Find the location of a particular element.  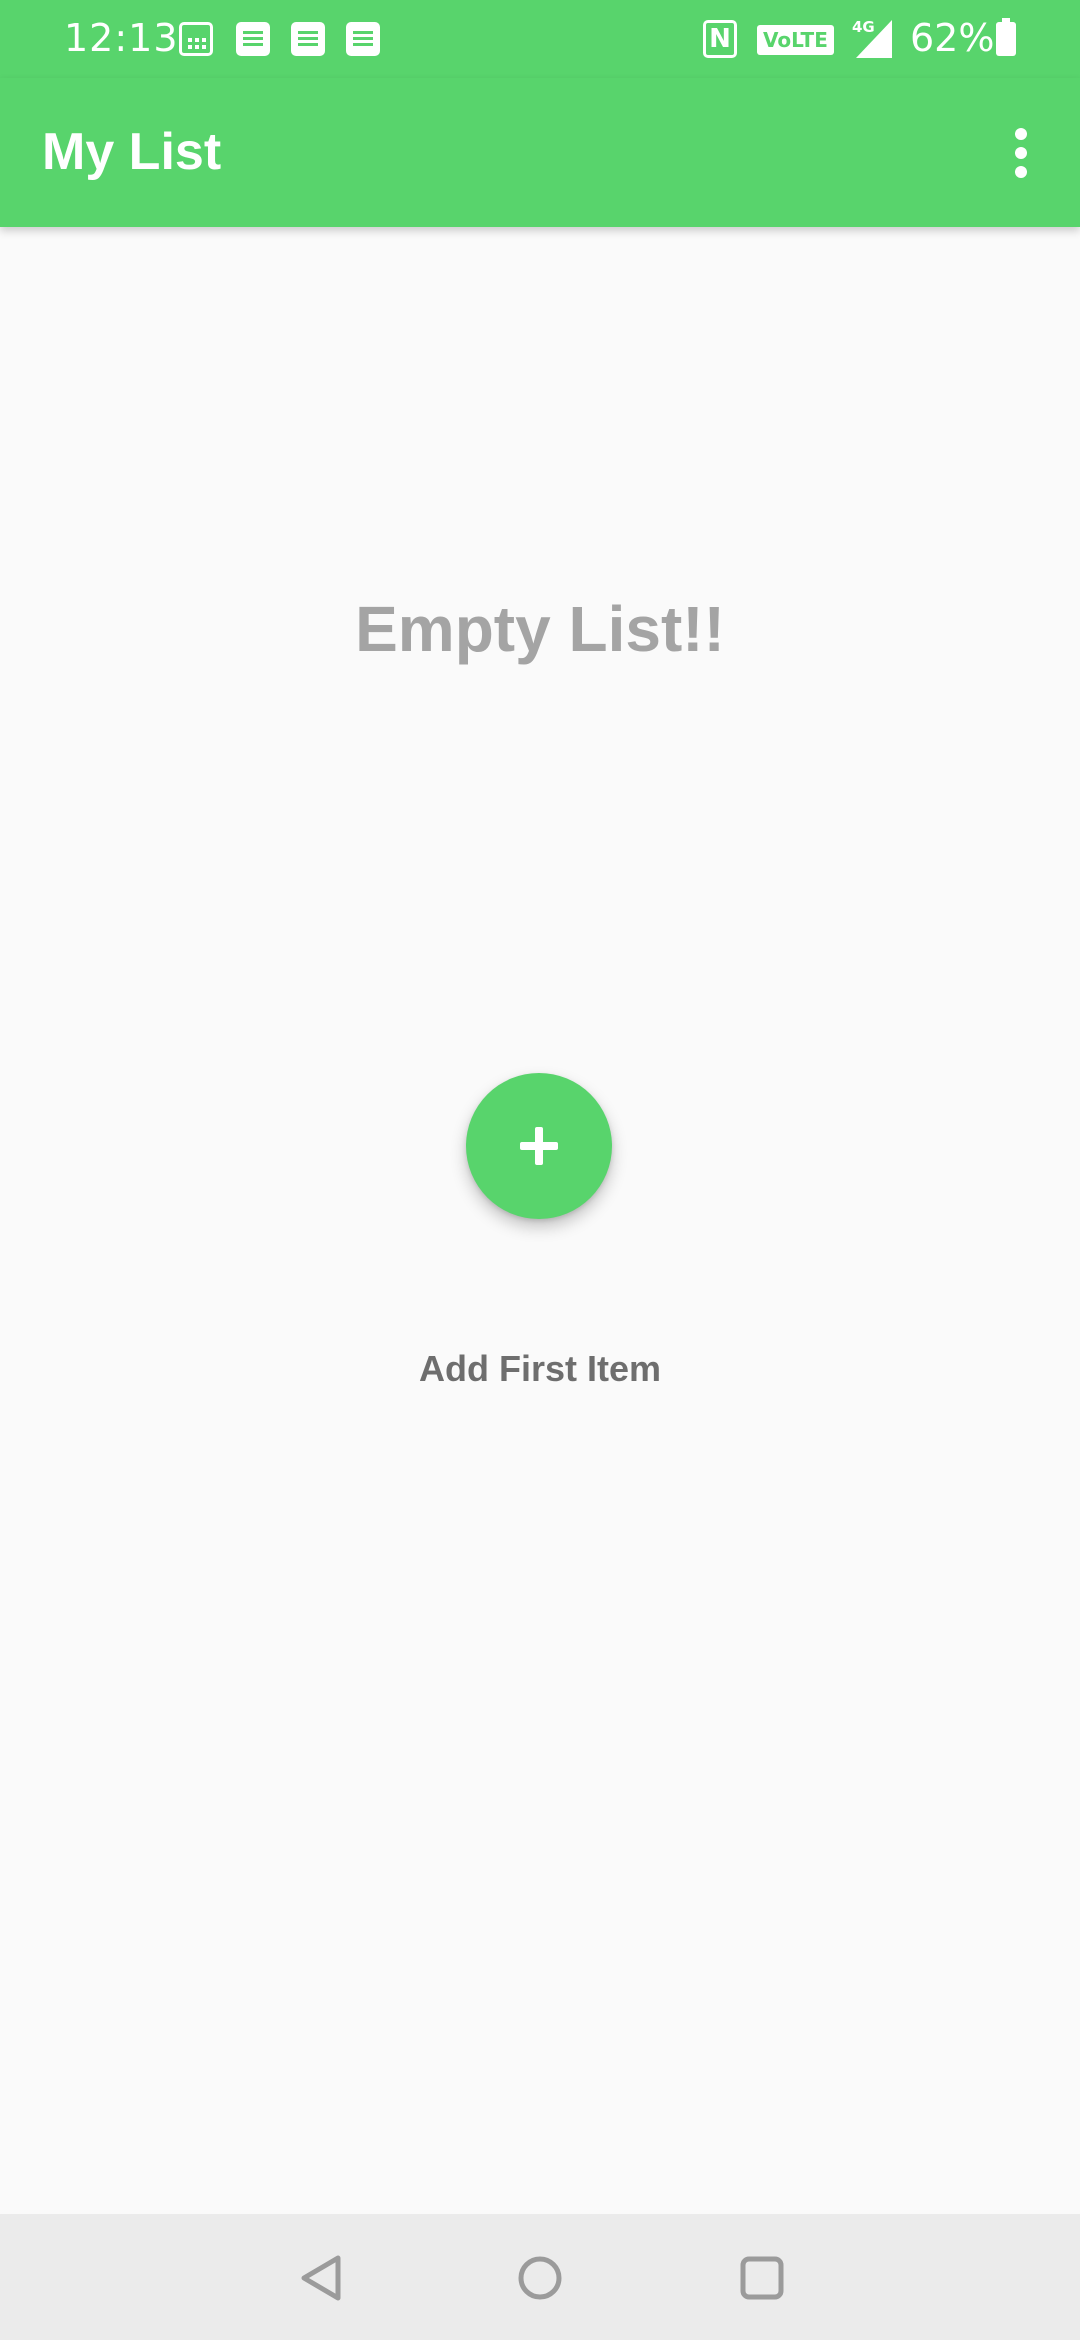

add-item-button is located at coordinates (539, 1146).